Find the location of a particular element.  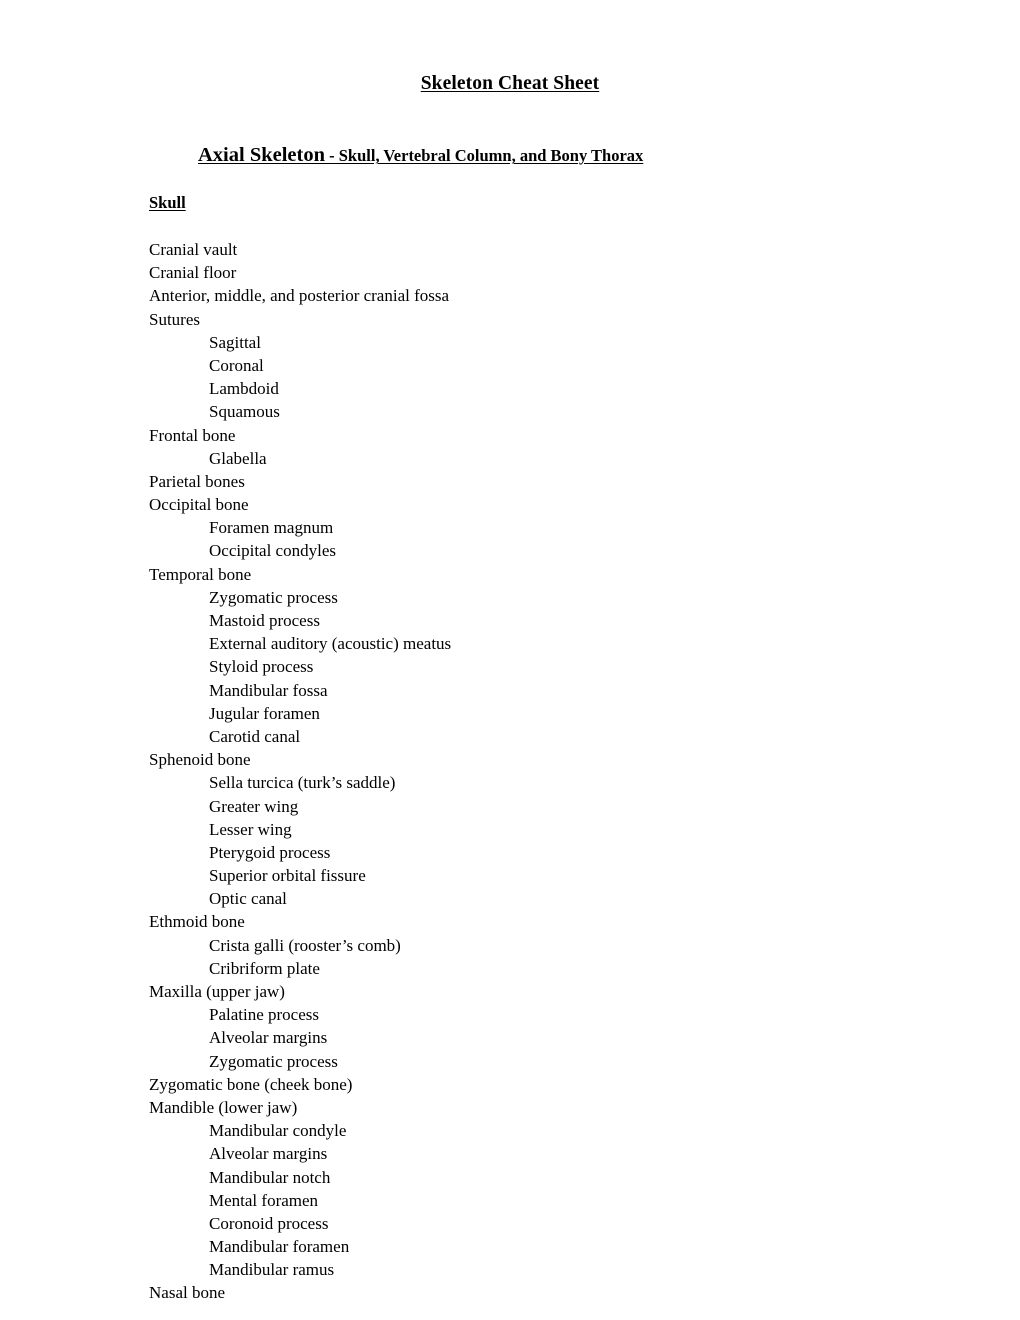

outline-item: Zygomatic bone (cheek bone) is located at coordinates (251, 1084).